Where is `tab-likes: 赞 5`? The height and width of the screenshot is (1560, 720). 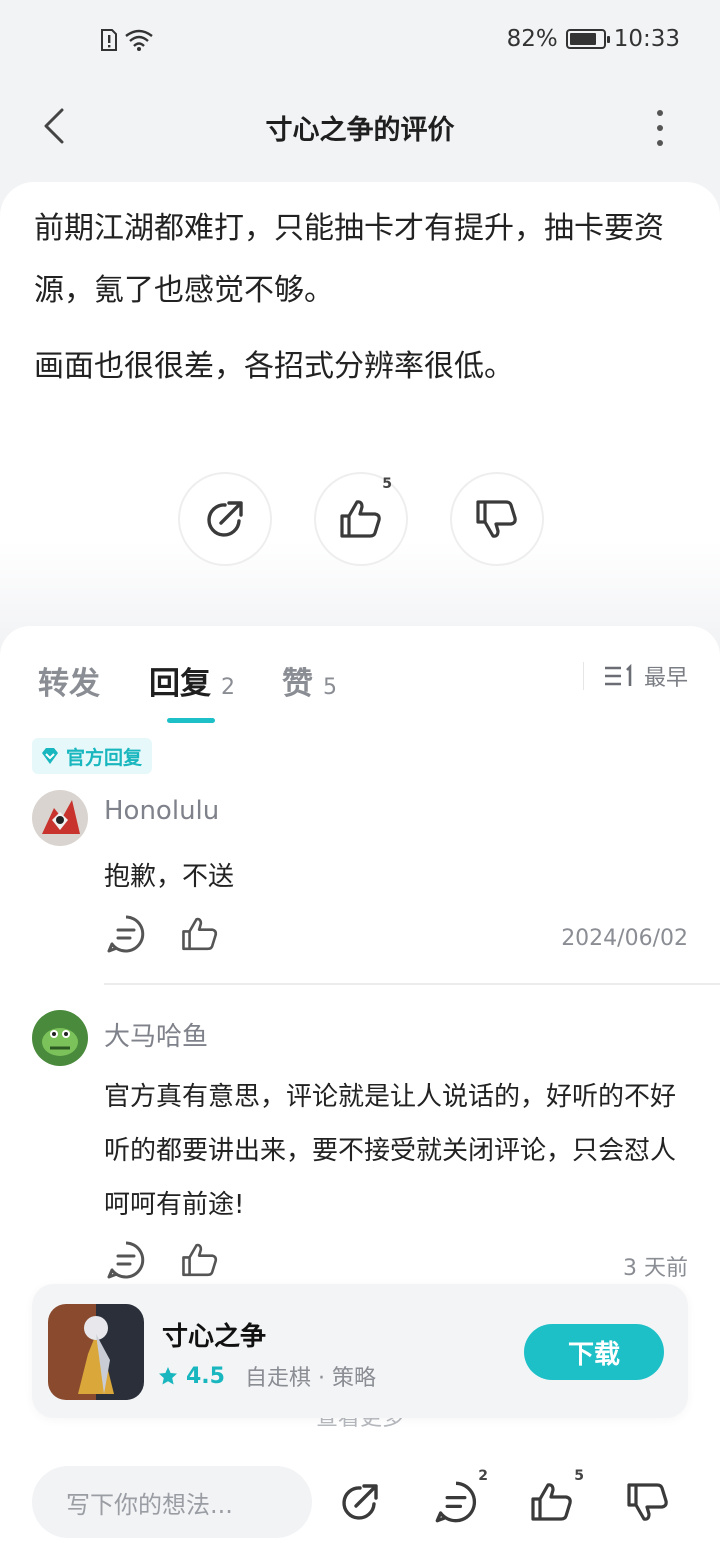 tab-likes: 赞 5 is located at coordinates (309, 680).